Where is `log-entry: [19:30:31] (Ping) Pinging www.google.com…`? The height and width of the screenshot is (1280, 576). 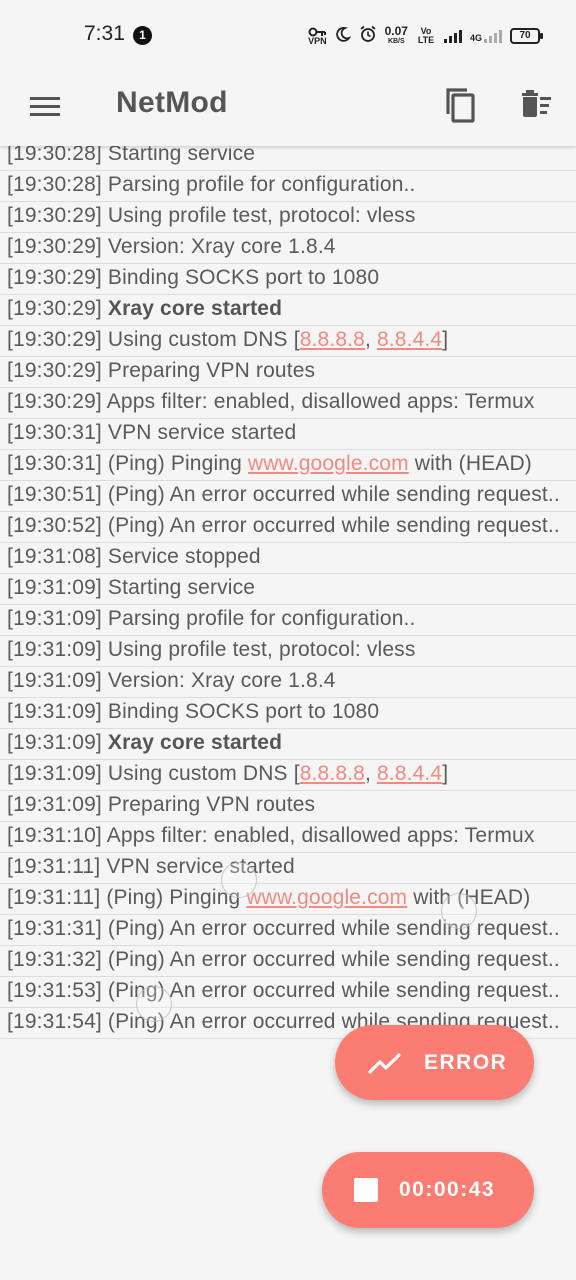 log-entry: [19:30:31] (Ping) Pinging www.google.com… is located at coordinates (288, 465).